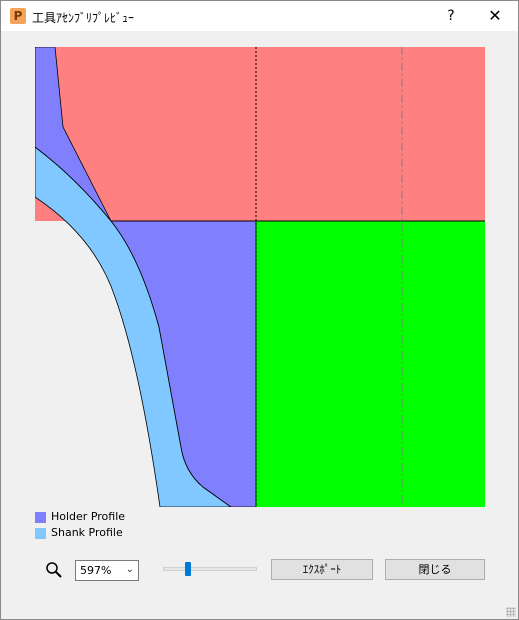  What do you see at coordinates (96, 570) in the screenshot?
I see `zoom-value: 597%` at bounding box center [96, 570].